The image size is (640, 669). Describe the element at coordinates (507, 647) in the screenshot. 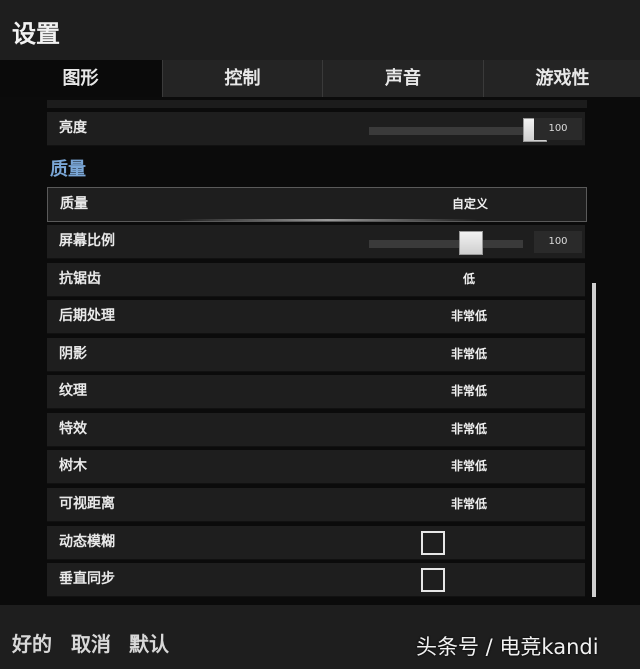

I see `watermark: 头条号 / 电竞kandi` at that location.